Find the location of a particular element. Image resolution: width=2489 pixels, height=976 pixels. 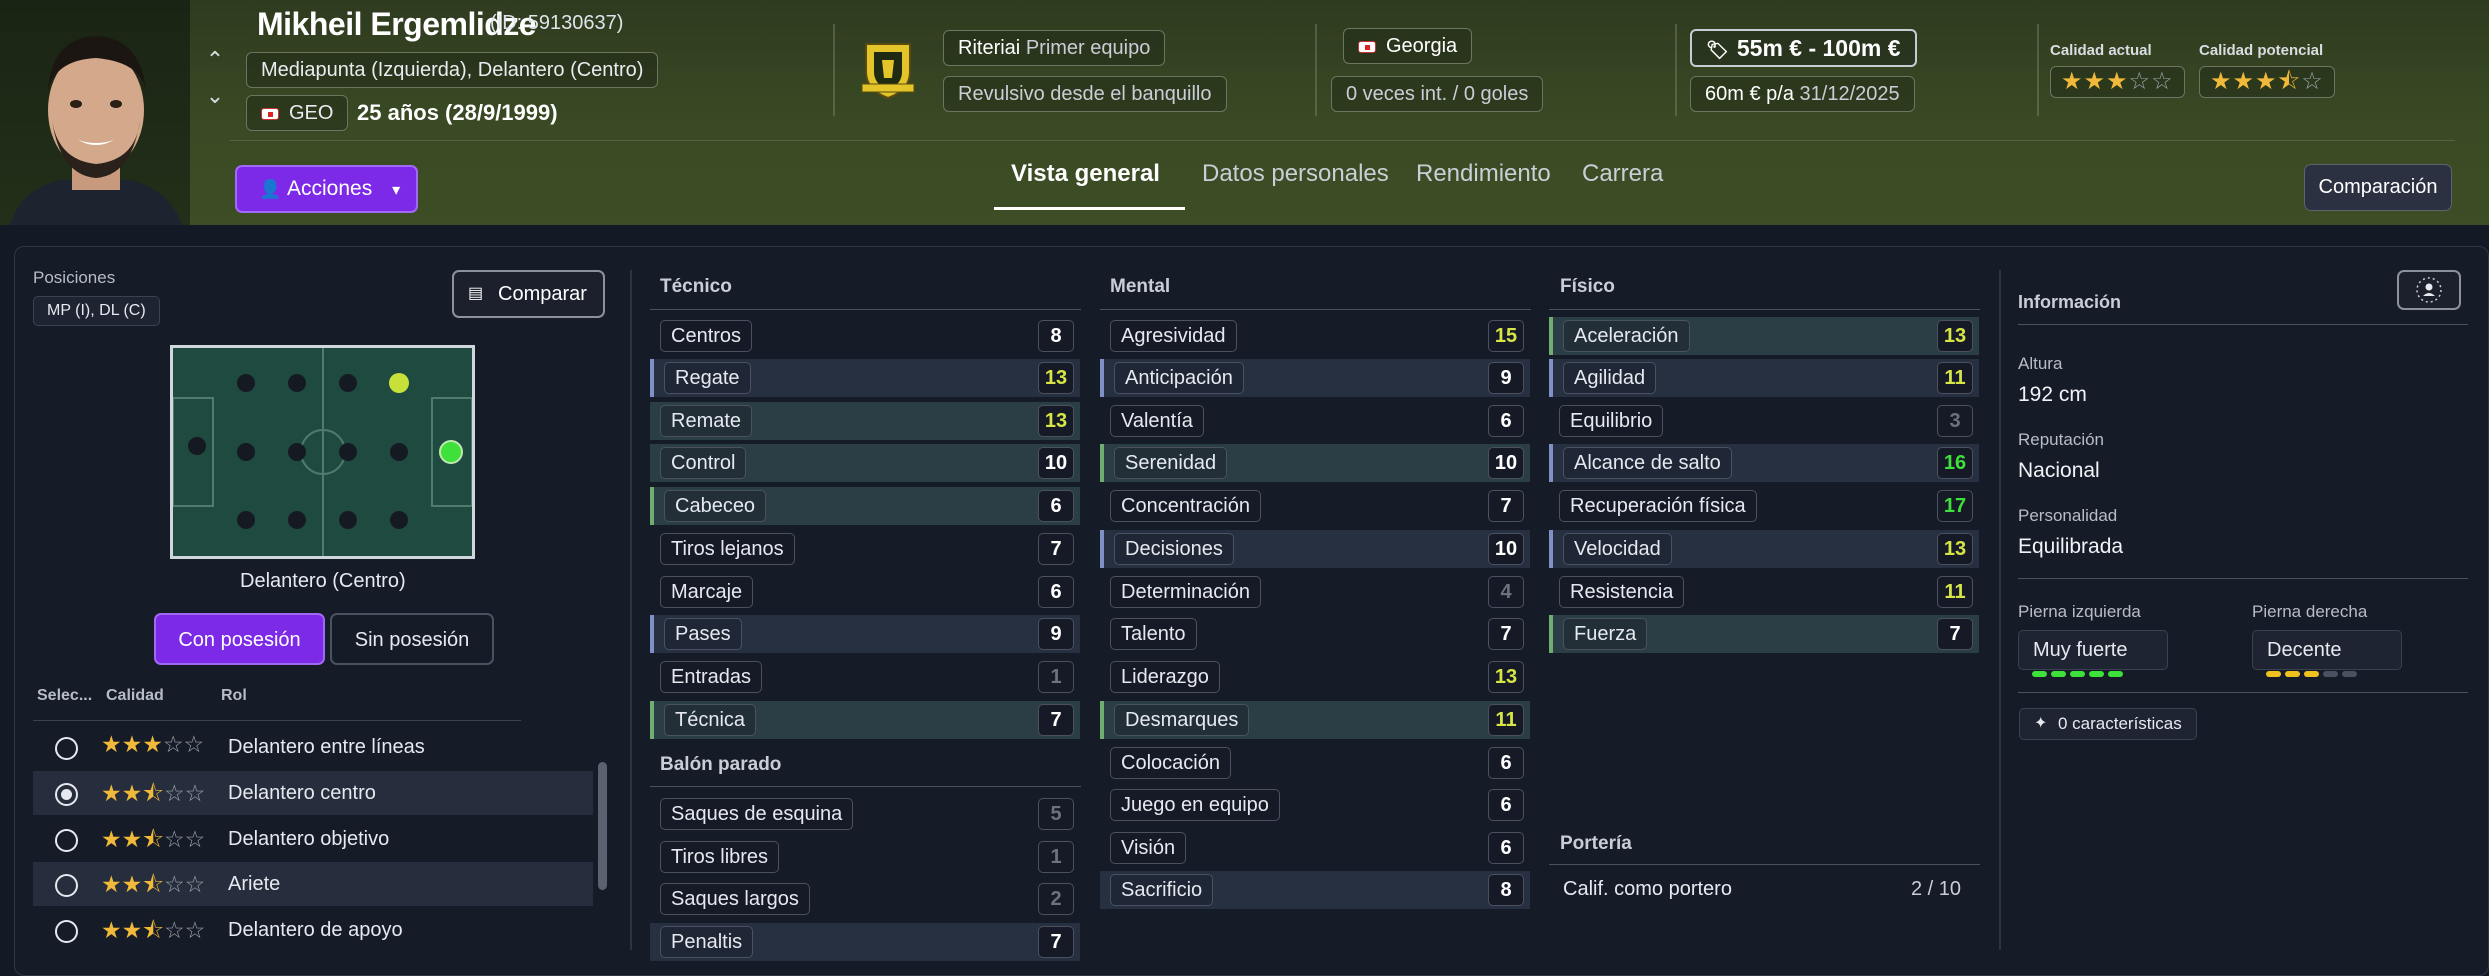

attribute-value: 13 is located at coordinates (1056, 421).